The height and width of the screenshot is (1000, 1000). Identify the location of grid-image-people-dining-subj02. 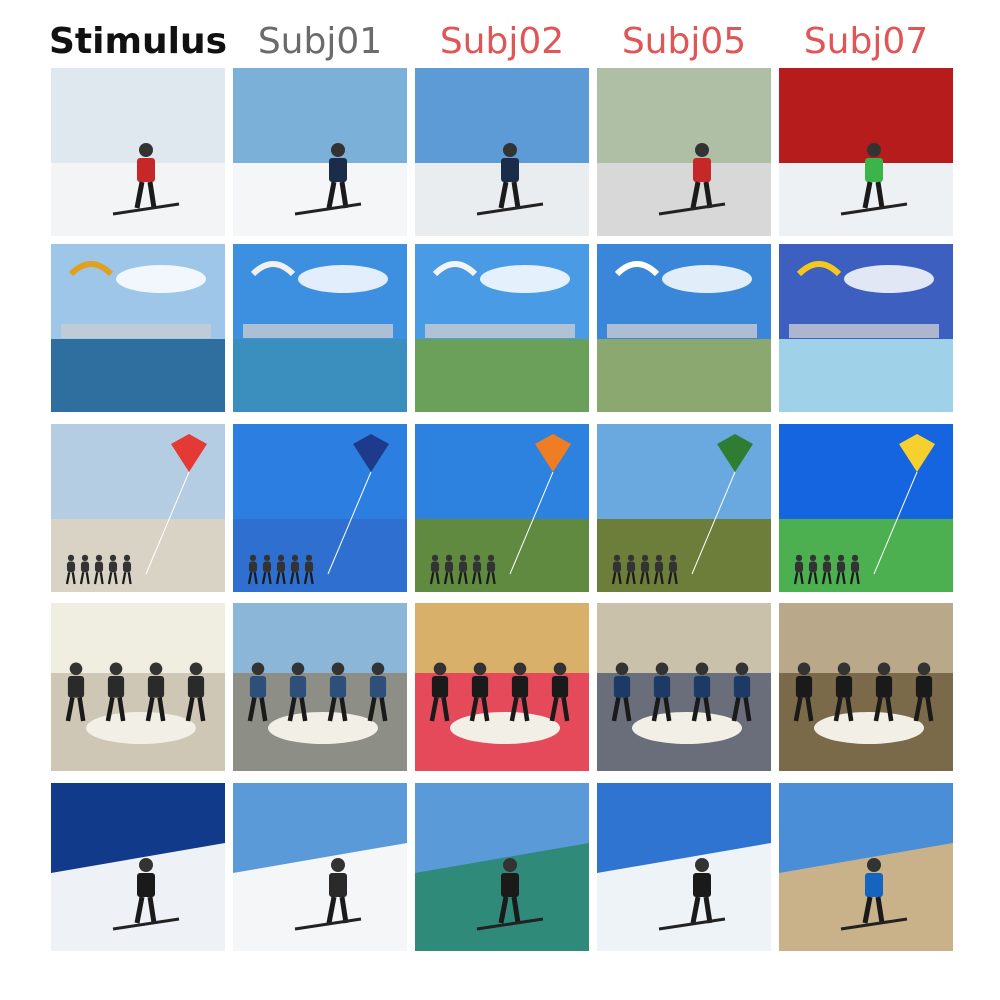
(502, 687).